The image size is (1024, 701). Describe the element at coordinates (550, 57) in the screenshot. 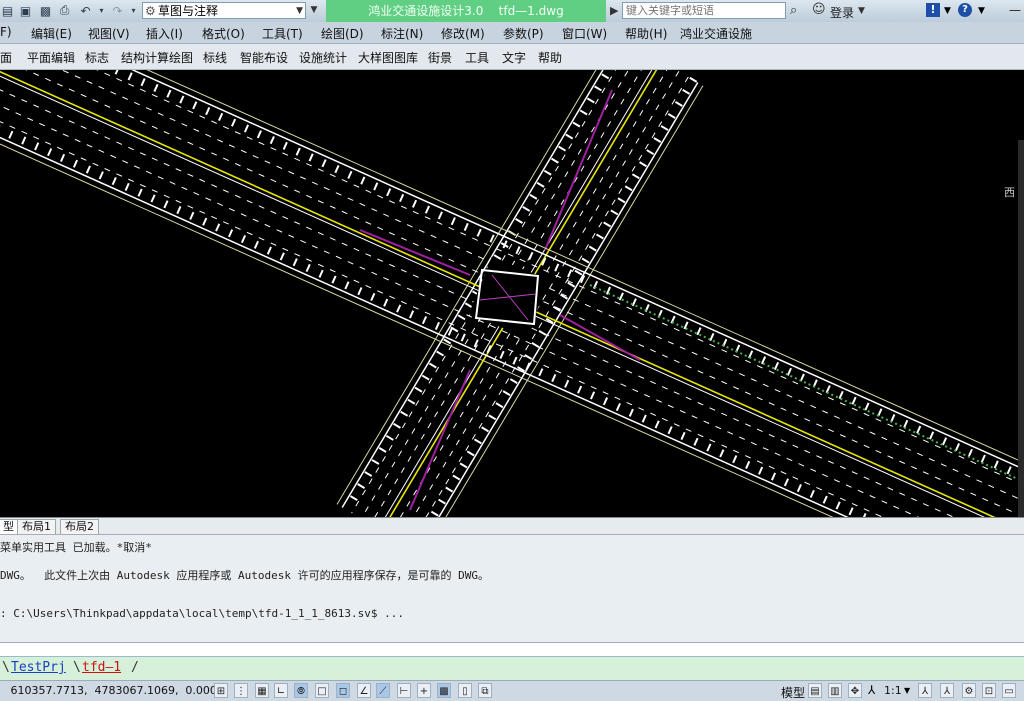

I see `menu2-item-help: 帮助` at that location.